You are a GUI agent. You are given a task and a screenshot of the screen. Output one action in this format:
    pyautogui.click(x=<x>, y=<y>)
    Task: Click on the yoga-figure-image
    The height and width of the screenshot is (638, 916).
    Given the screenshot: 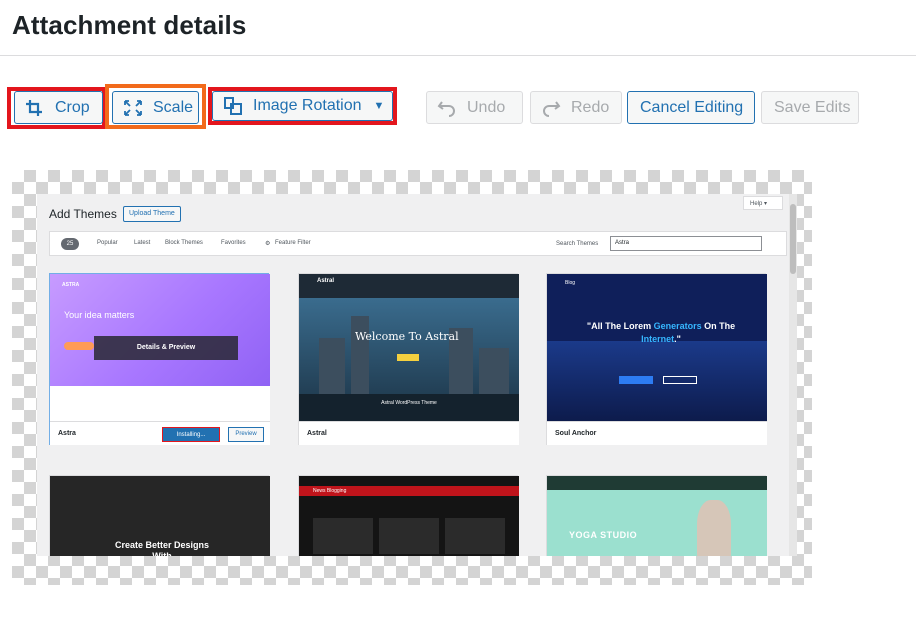 What is the action you would take?
    pyautogui.click(x=714, y=528)
    